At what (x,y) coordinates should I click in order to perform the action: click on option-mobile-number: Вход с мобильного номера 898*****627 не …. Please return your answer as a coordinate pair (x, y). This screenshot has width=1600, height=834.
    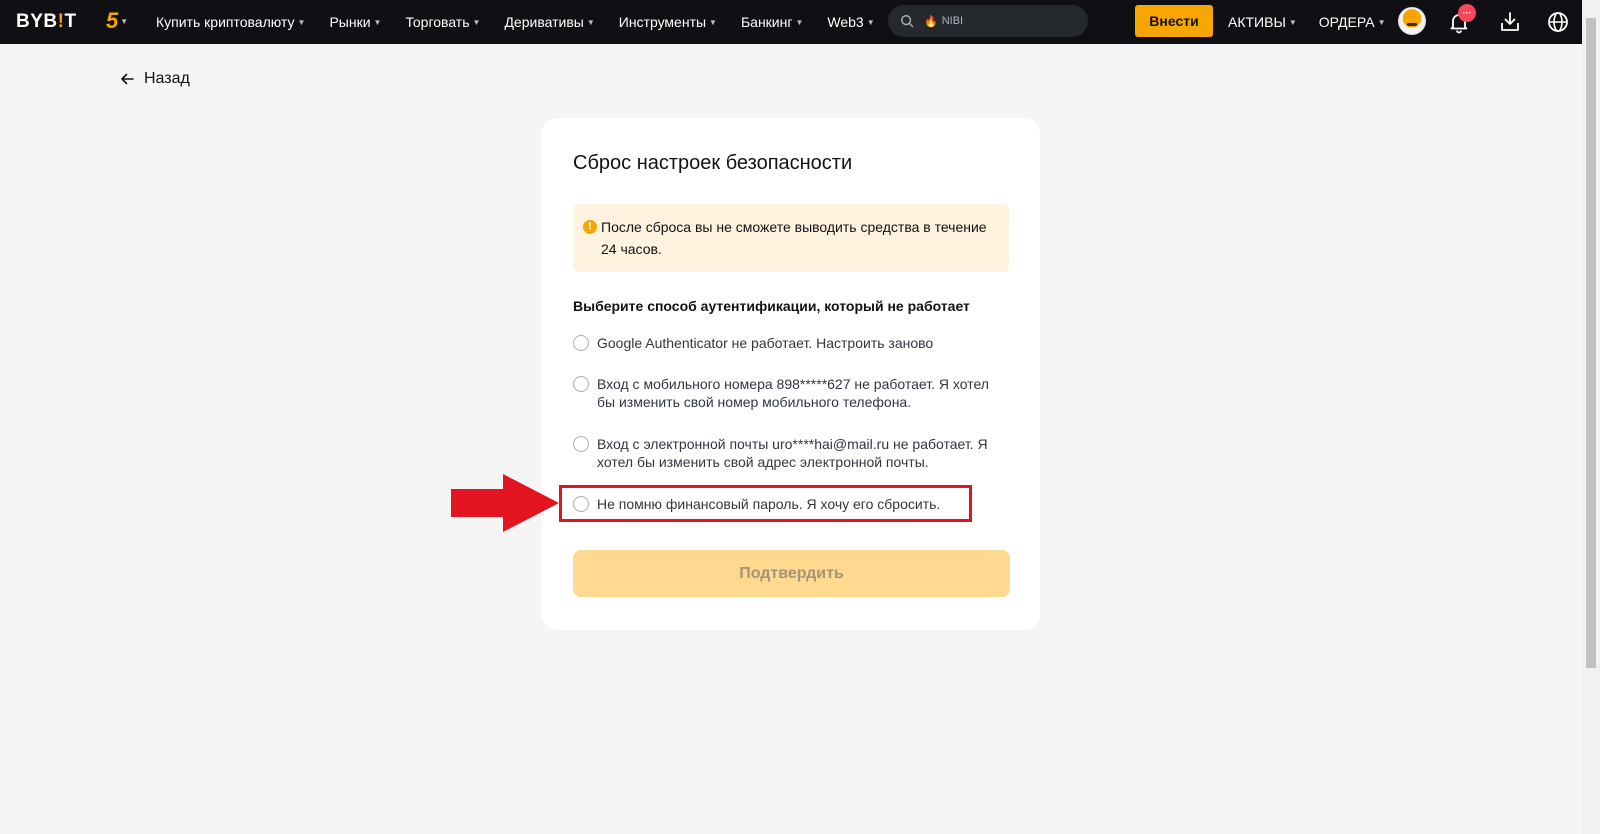
    Looking at the image, I should click on (791, 393).